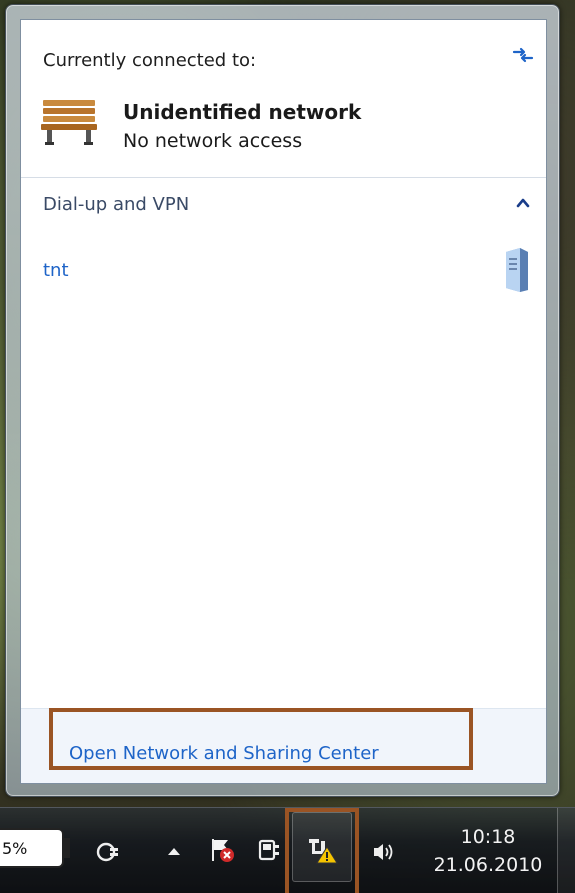  What do you see at coordinates (283, 271) in the screenshot?
I see `vpn-item-tnt: tnt` at bounding box center [283, 271].